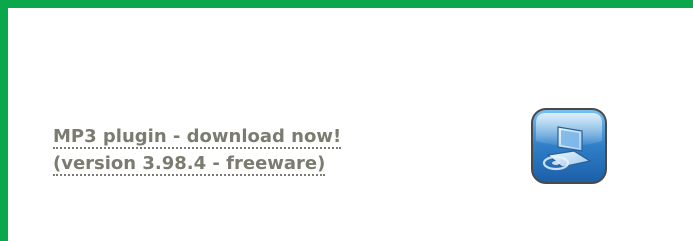  I want to click on download-link-line2: (version 3.98.4 - freeware), so click(189, 164).